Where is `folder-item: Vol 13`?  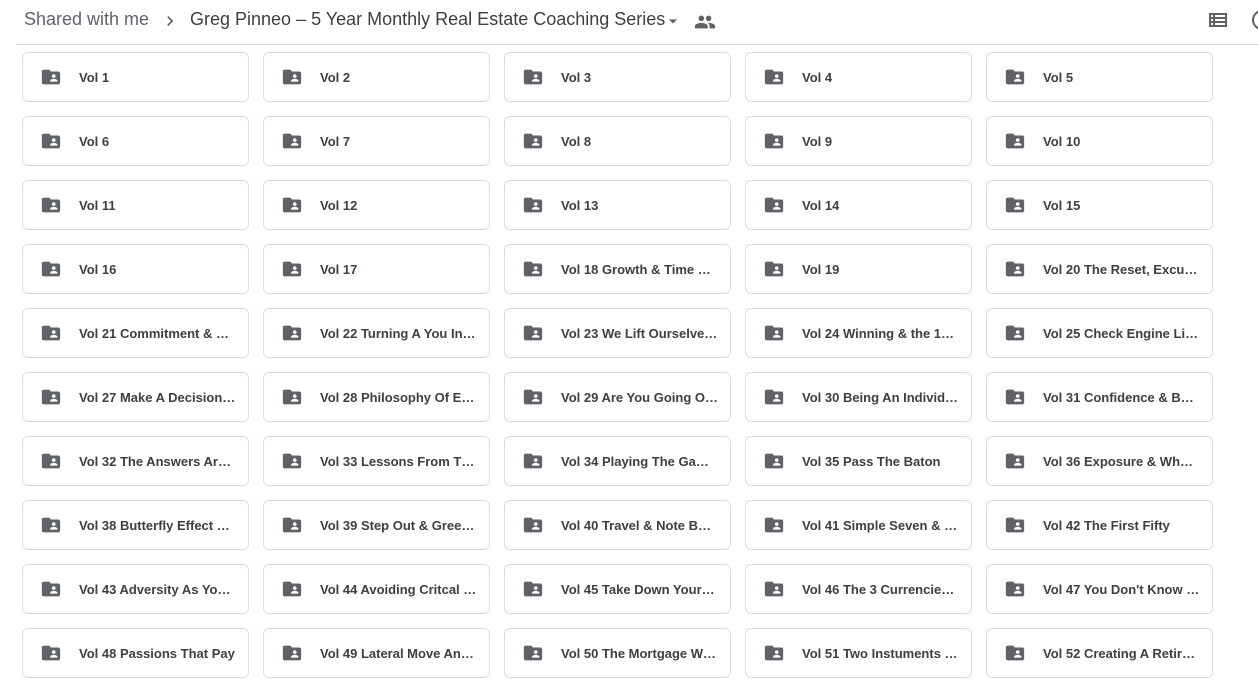 folder-item: Vol 13 is located at coordinates (617, 205).